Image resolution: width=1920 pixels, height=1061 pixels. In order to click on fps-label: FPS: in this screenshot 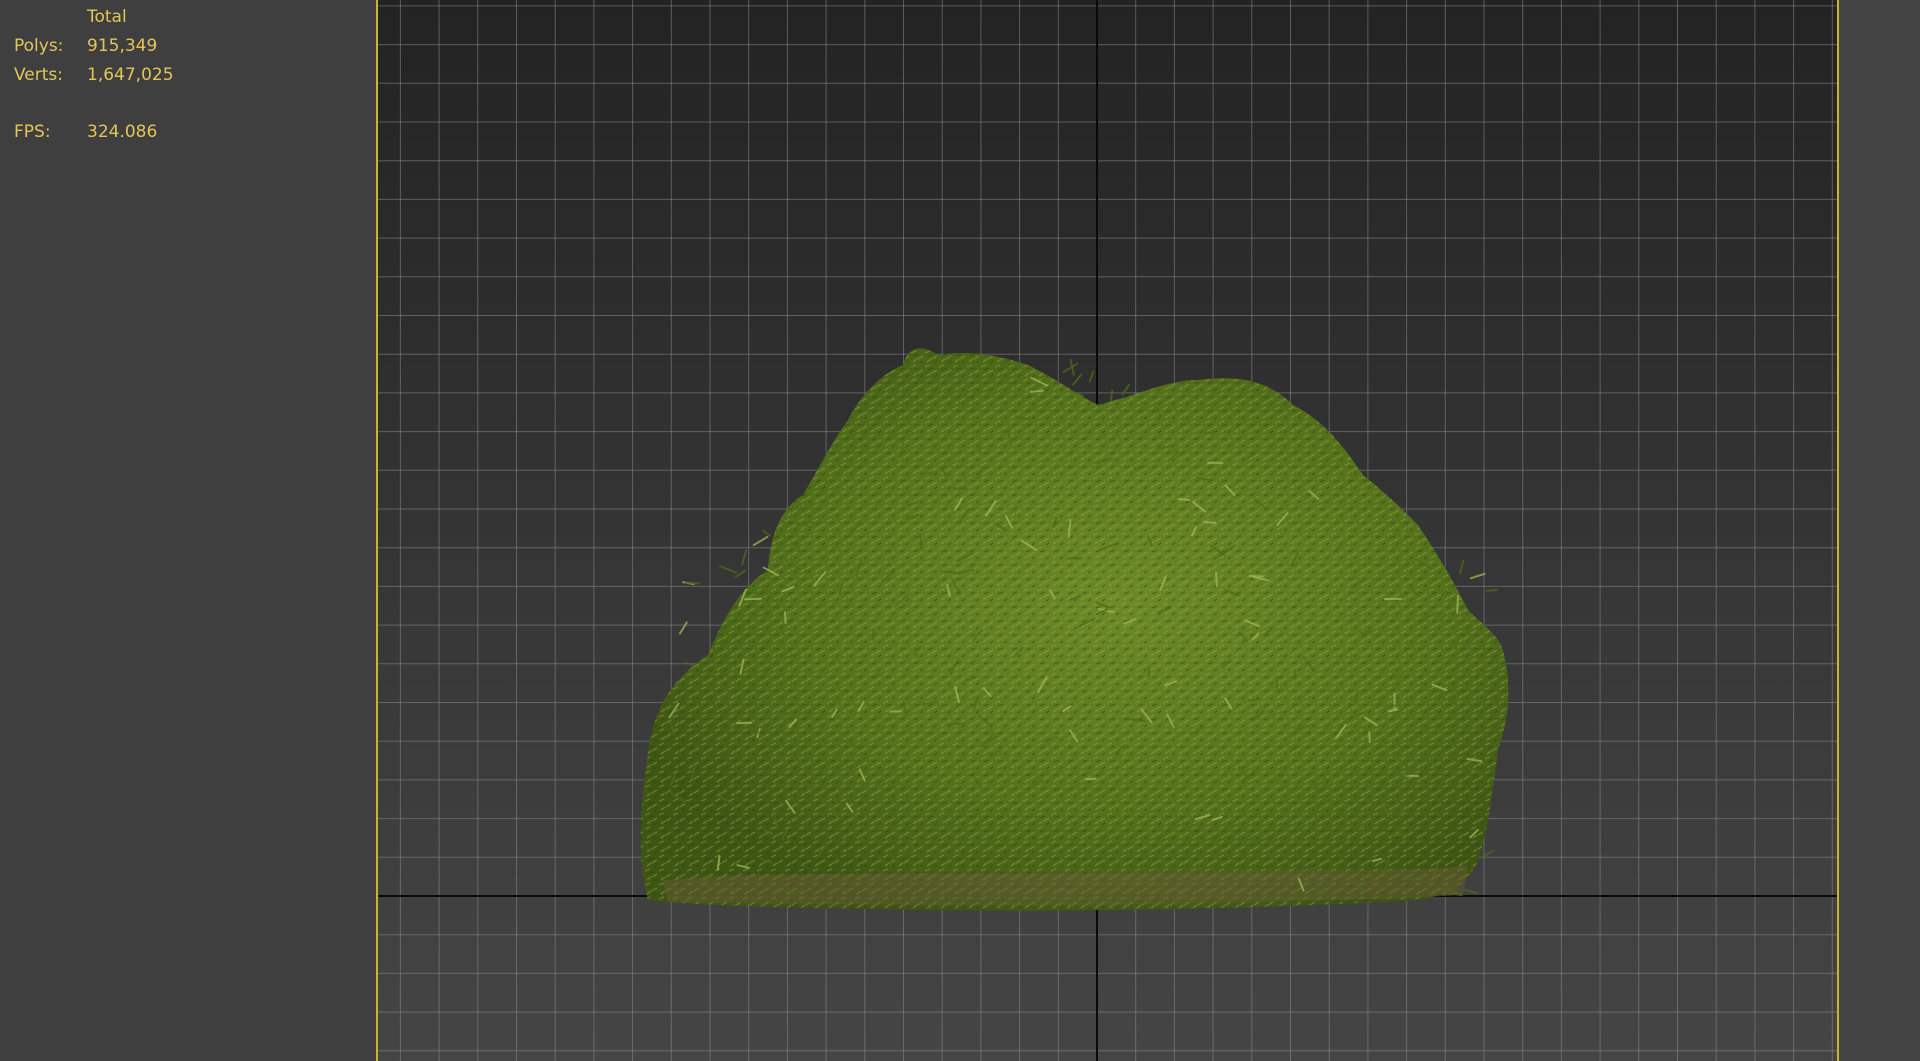, I will do `click(32, 132)`.